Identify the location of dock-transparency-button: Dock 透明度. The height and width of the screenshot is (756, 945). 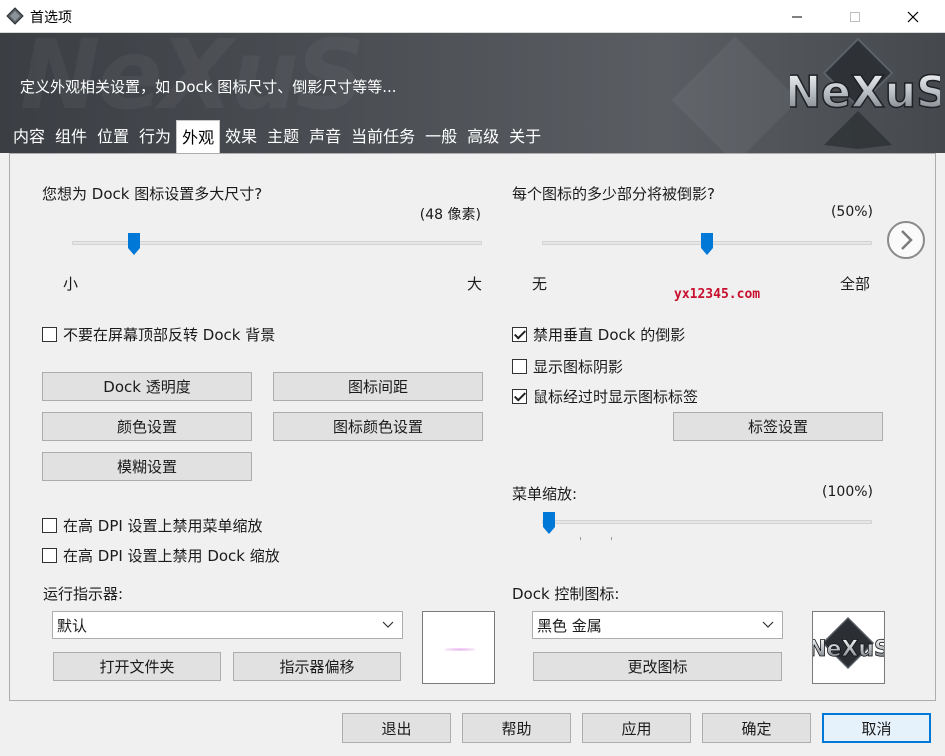
(147, 386).